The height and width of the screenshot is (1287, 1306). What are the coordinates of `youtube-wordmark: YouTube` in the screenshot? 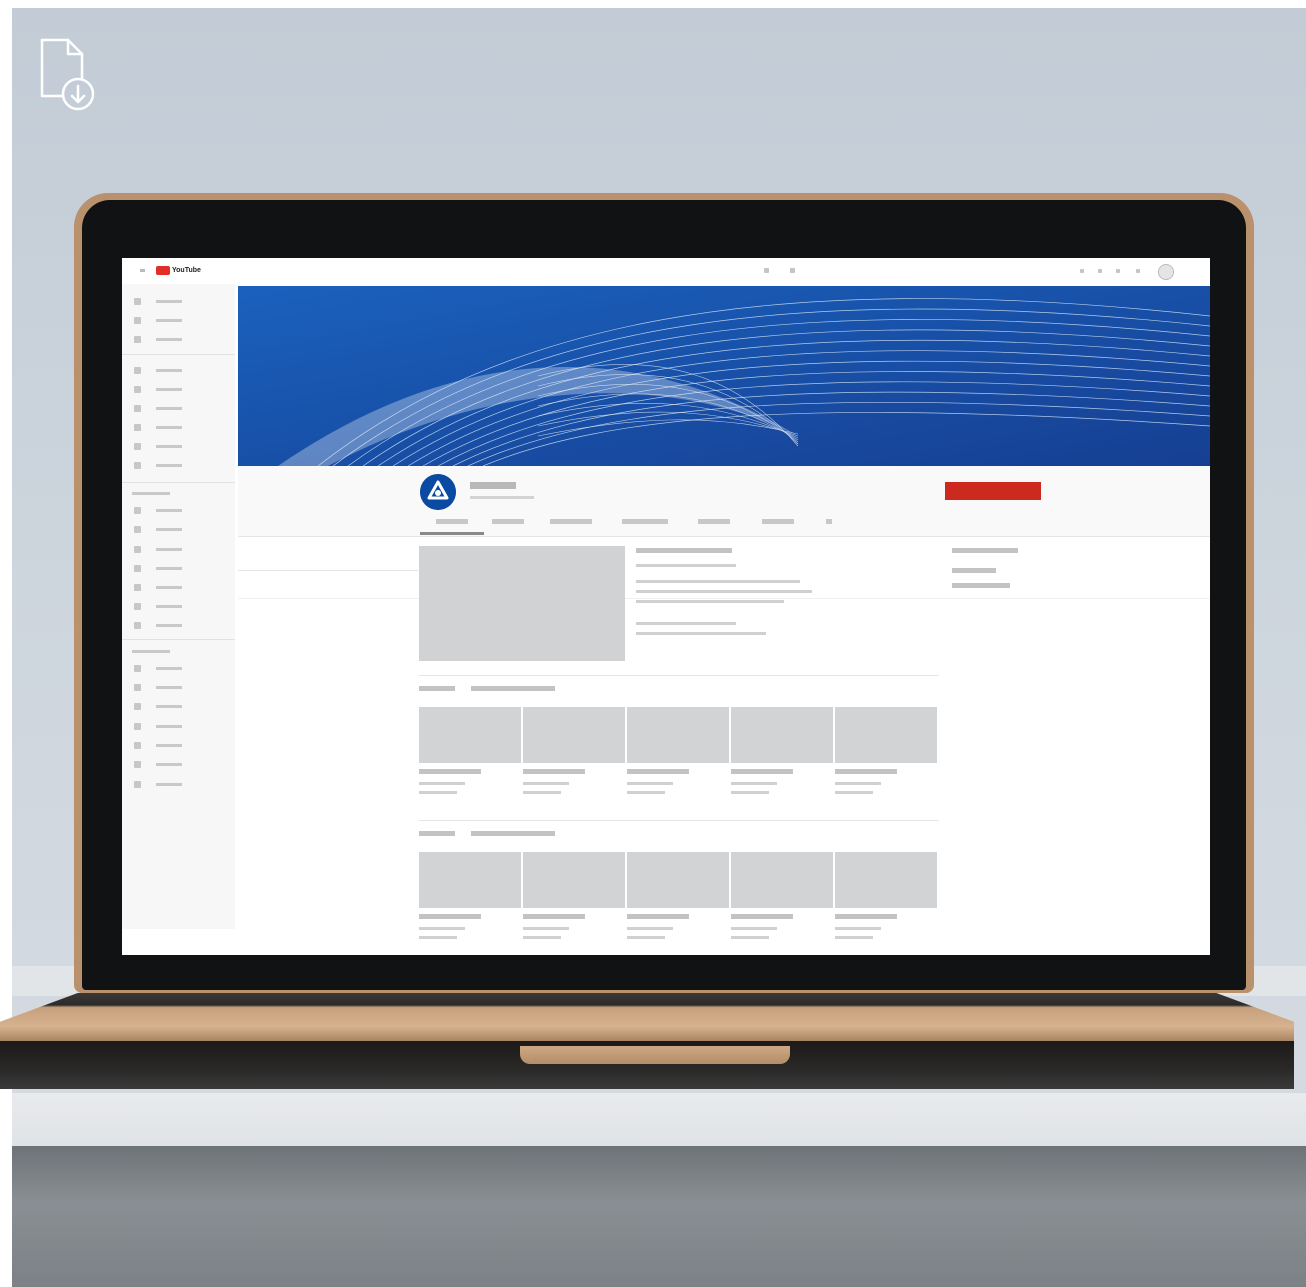 It's located at (186, 270).